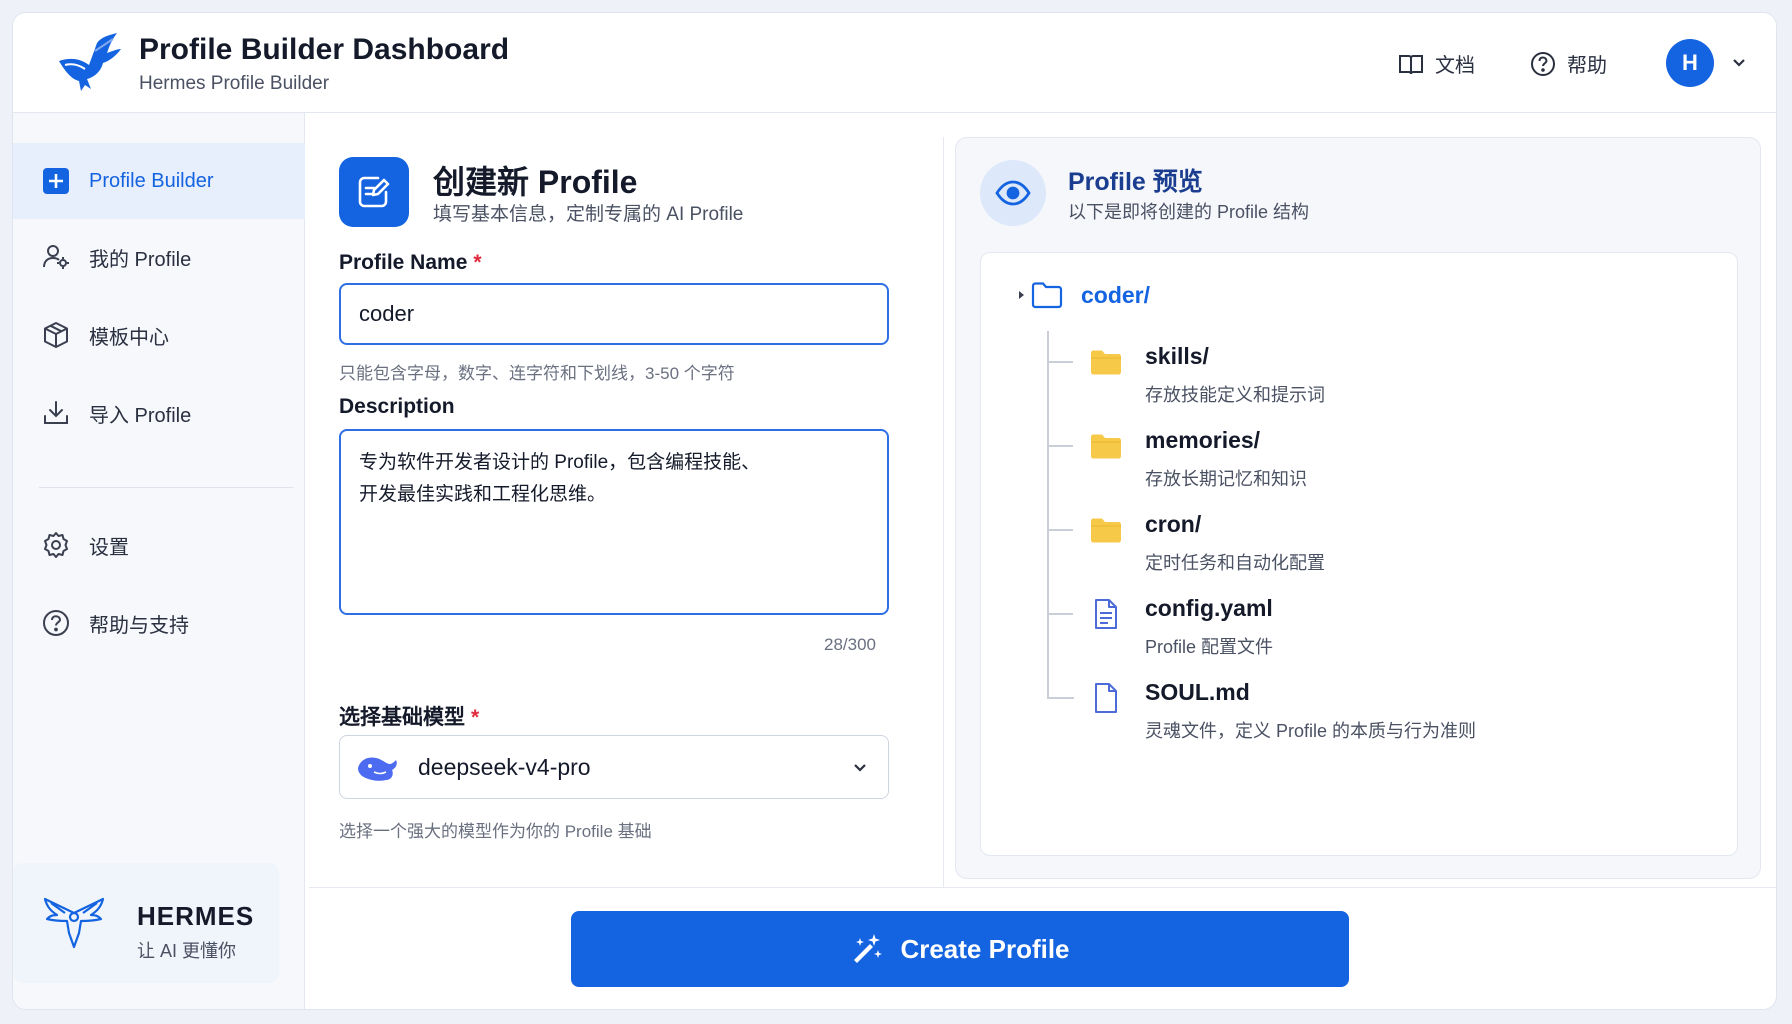  Describe the element at coordinates (1455, 66) in the screenshot. I see `docs-label: 文档` at that location.